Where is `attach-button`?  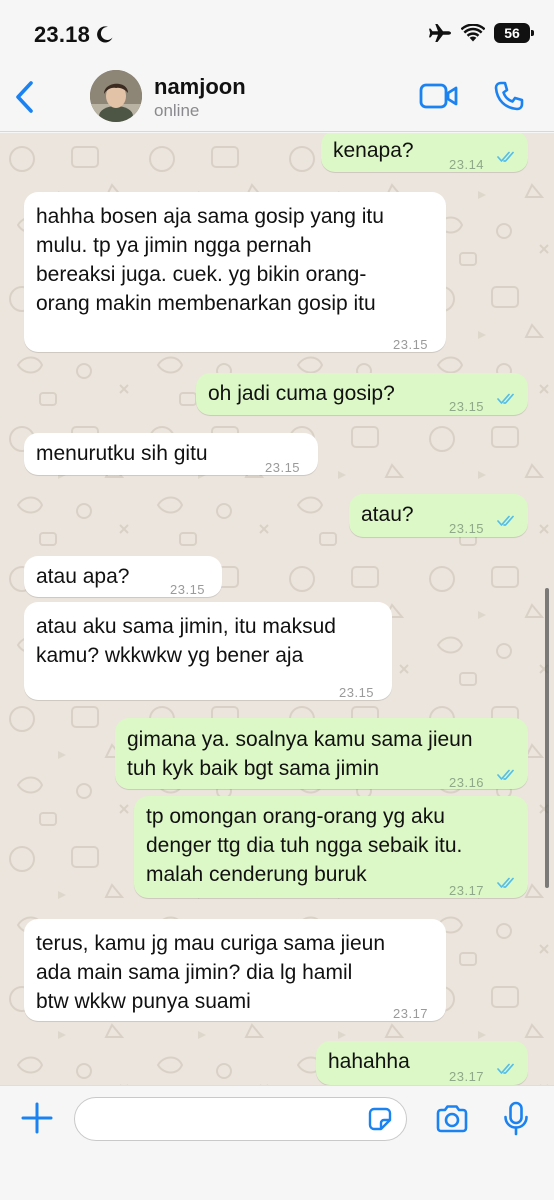
attach-button is located at coordinates (37, 1120).